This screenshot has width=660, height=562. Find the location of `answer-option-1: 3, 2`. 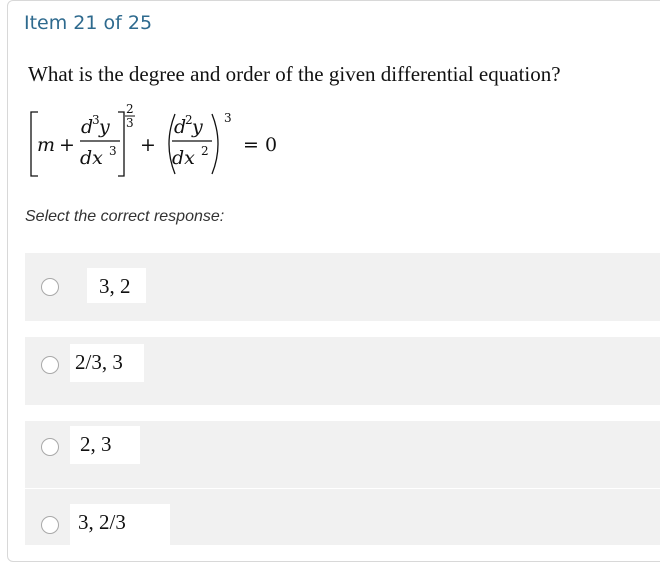

answer-option-1: 3, 2 is located at coordinates (342, 287).